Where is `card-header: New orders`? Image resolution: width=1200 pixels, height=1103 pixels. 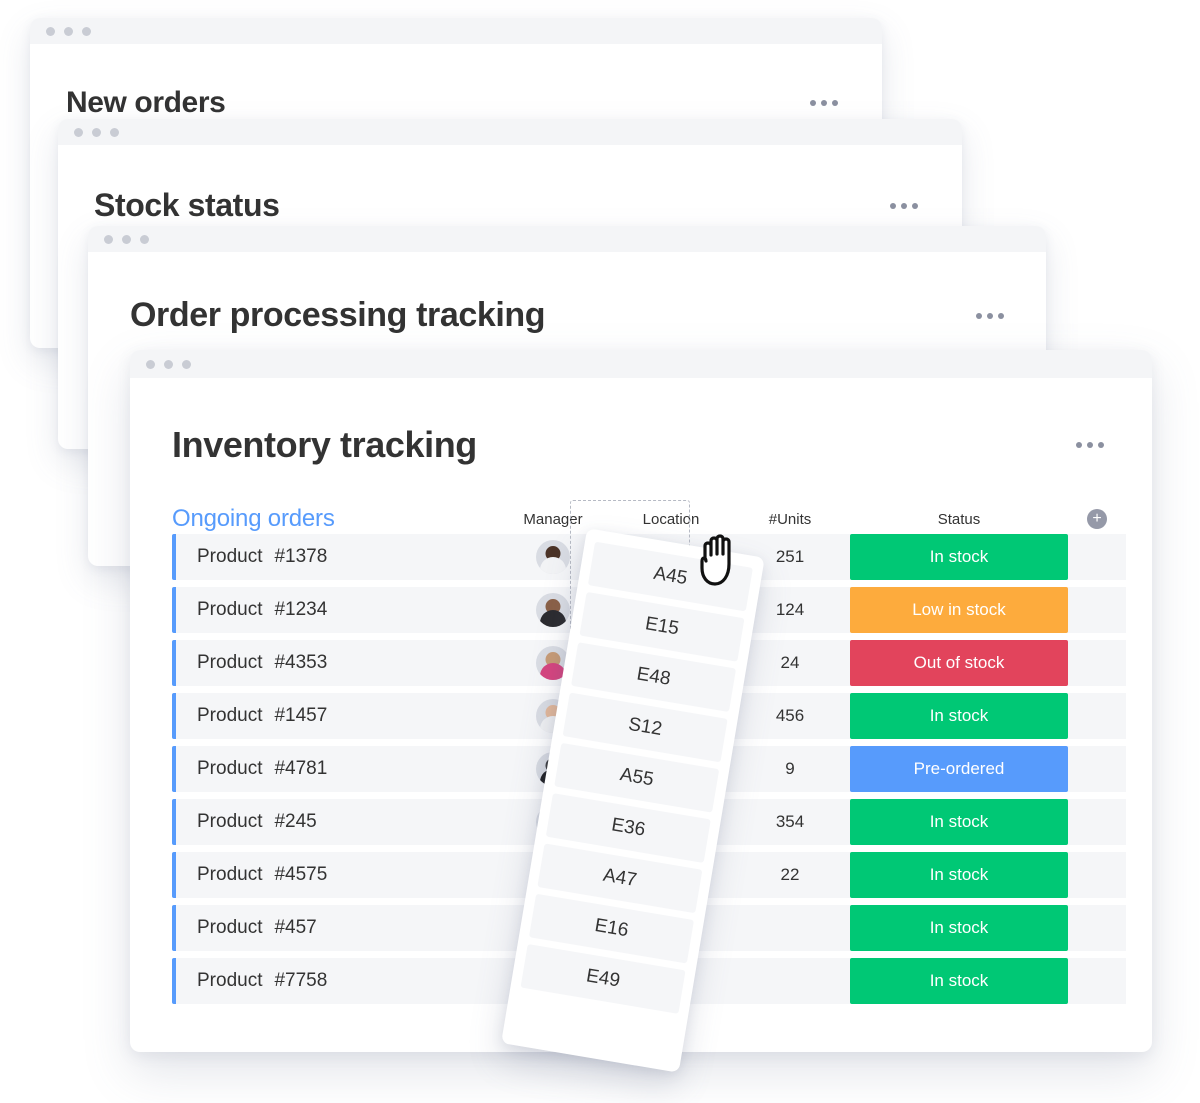 card-header: New orders is located at coordinates (456, 82).